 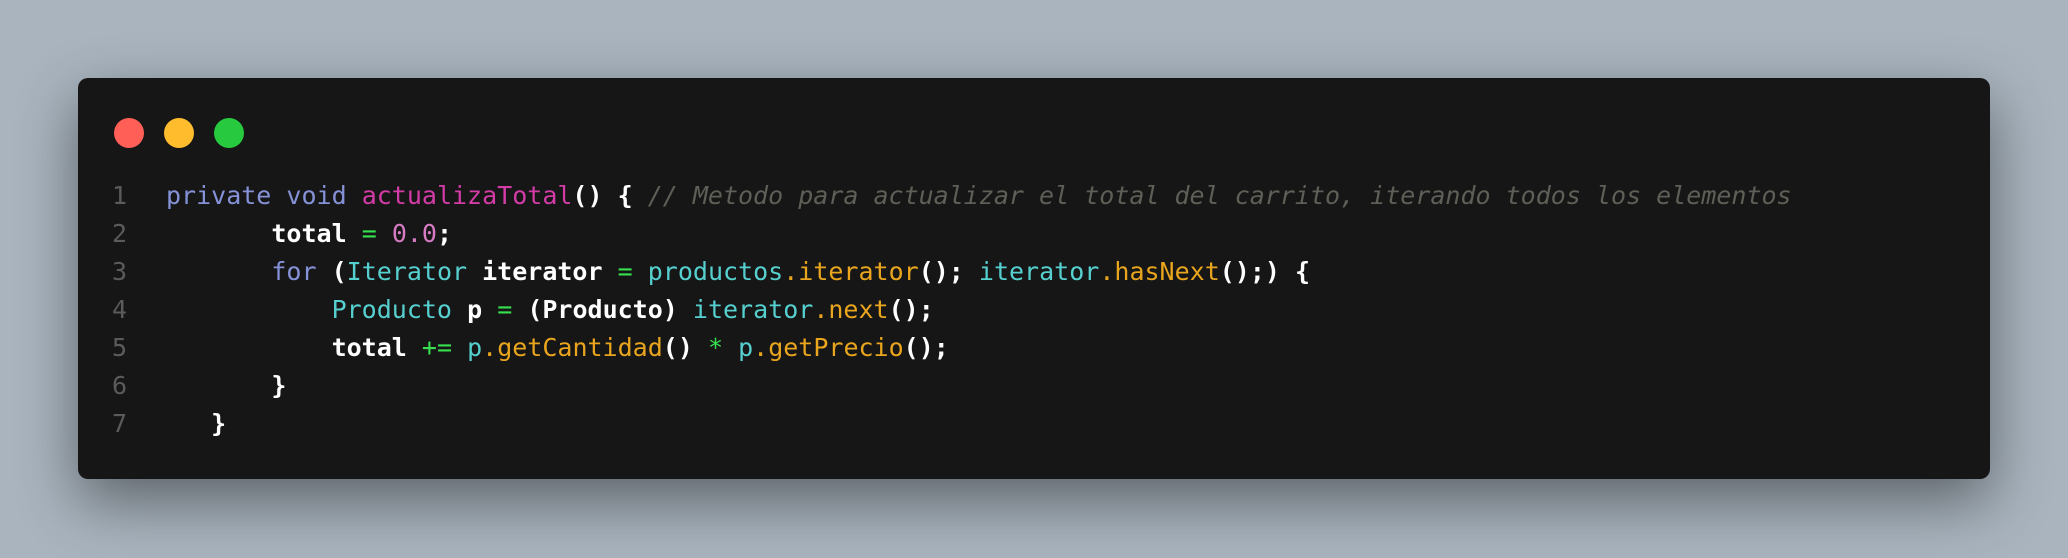 I want to click on code-token: hasNext, so click(x=1167, y=271).